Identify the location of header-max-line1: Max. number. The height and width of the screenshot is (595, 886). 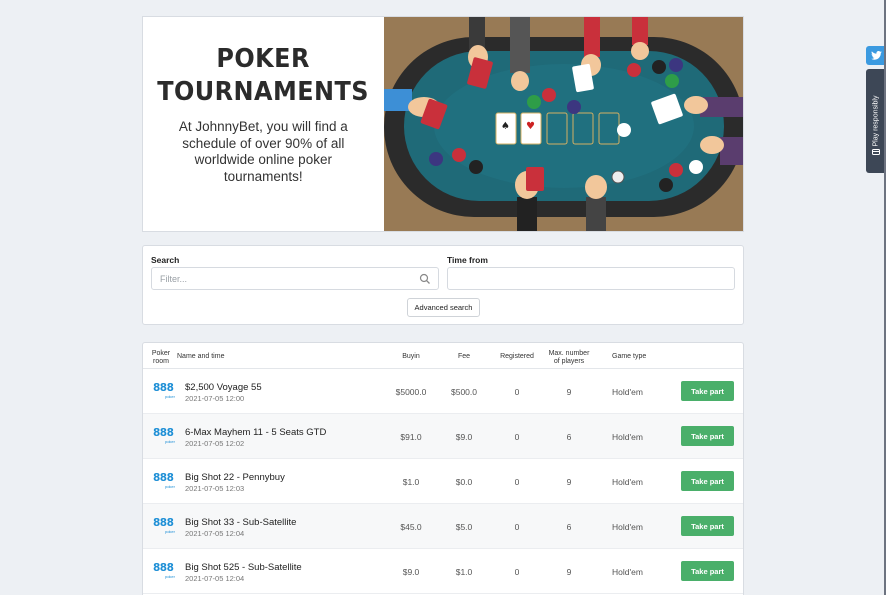
(569, 353).